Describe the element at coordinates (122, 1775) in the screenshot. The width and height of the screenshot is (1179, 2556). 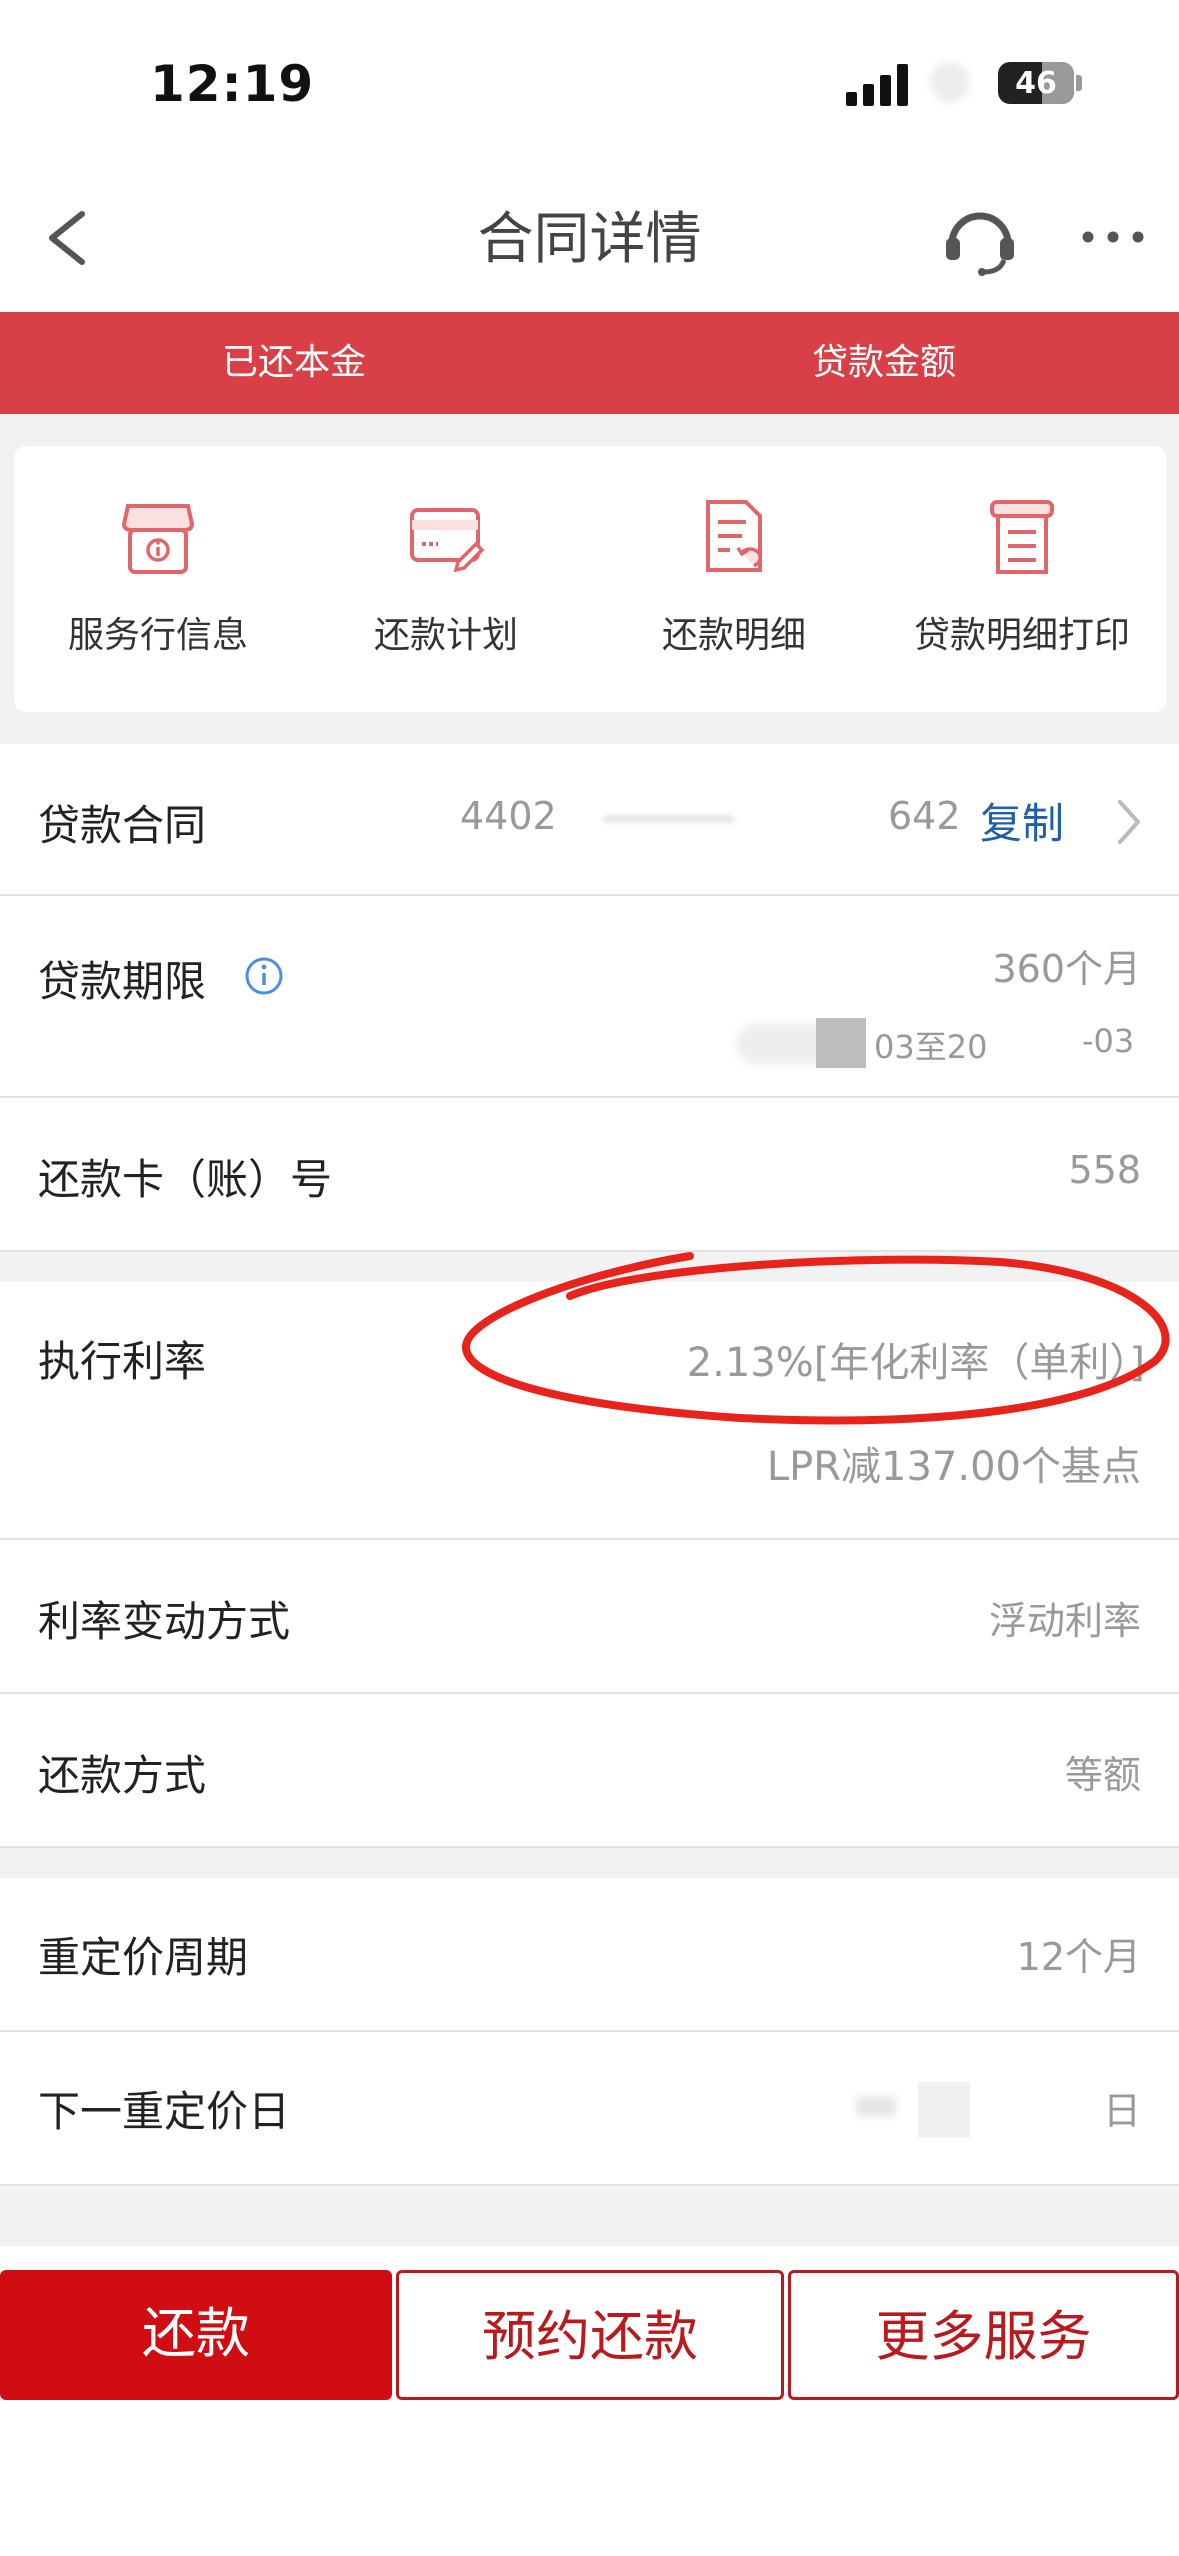
I see `repay-method-label: 还款方式` at that location.